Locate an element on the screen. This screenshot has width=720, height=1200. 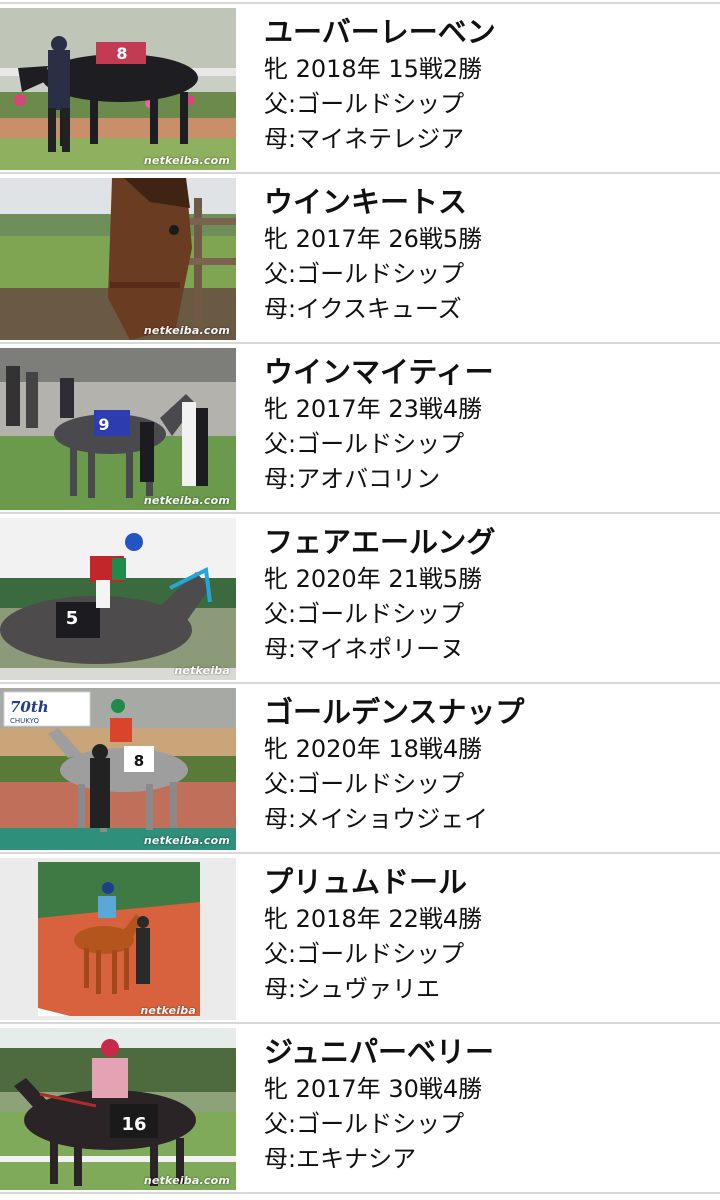
horse-dam: 母:シュヴァリエ is located at coordinates (352, 989).